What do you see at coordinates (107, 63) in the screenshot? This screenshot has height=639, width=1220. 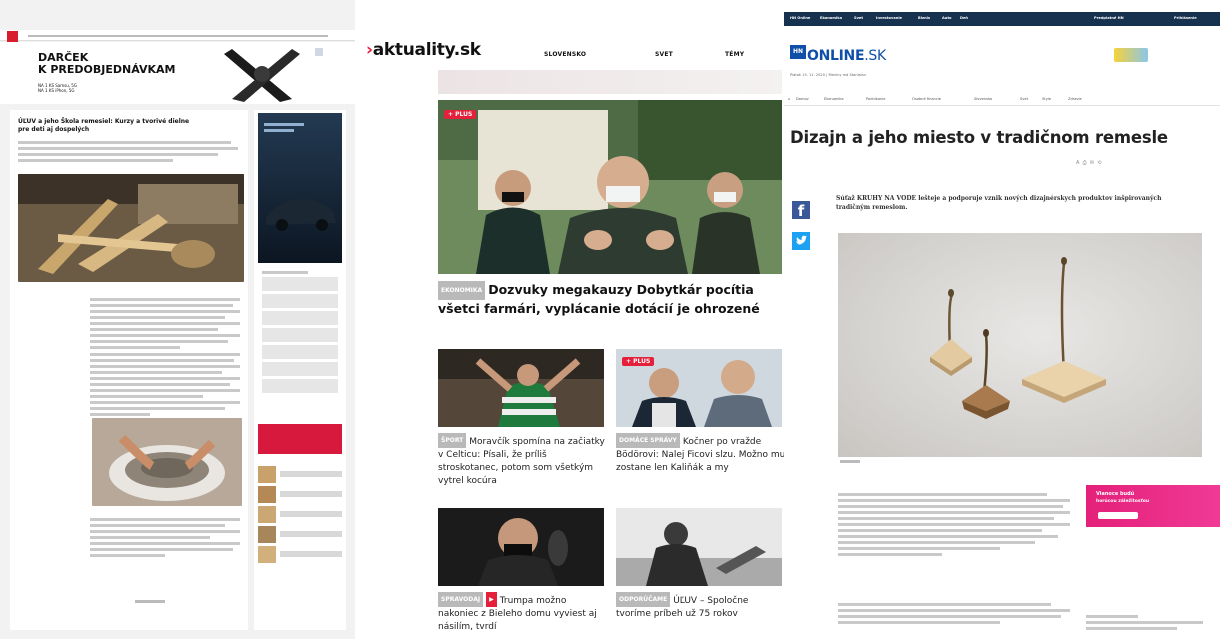 I see `banner-ad-title: DARČEK K PREDOBJEDNÁVKAM` at bounding box center [107, 63].